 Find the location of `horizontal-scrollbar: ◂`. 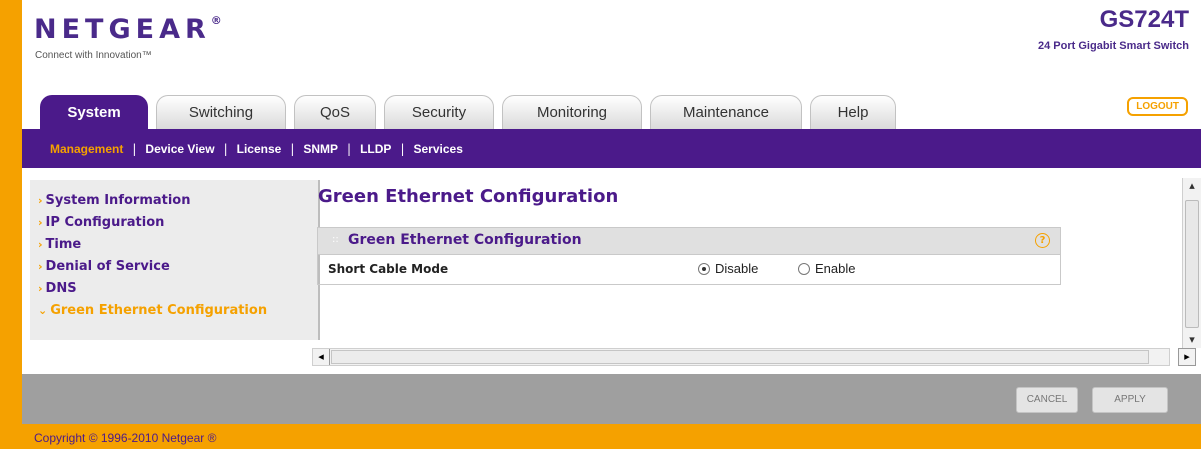

horizontal-scrollbar: ◂ is located at coordinates (741, 357).